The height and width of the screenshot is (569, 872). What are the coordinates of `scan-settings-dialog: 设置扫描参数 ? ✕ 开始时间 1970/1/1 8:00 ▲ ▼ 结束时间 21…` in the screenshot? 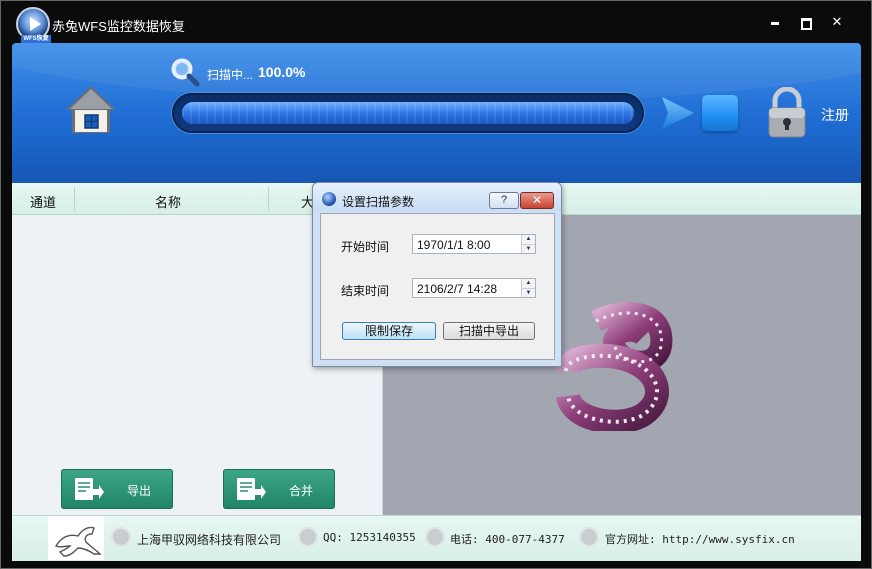 It's located at (437, 274).